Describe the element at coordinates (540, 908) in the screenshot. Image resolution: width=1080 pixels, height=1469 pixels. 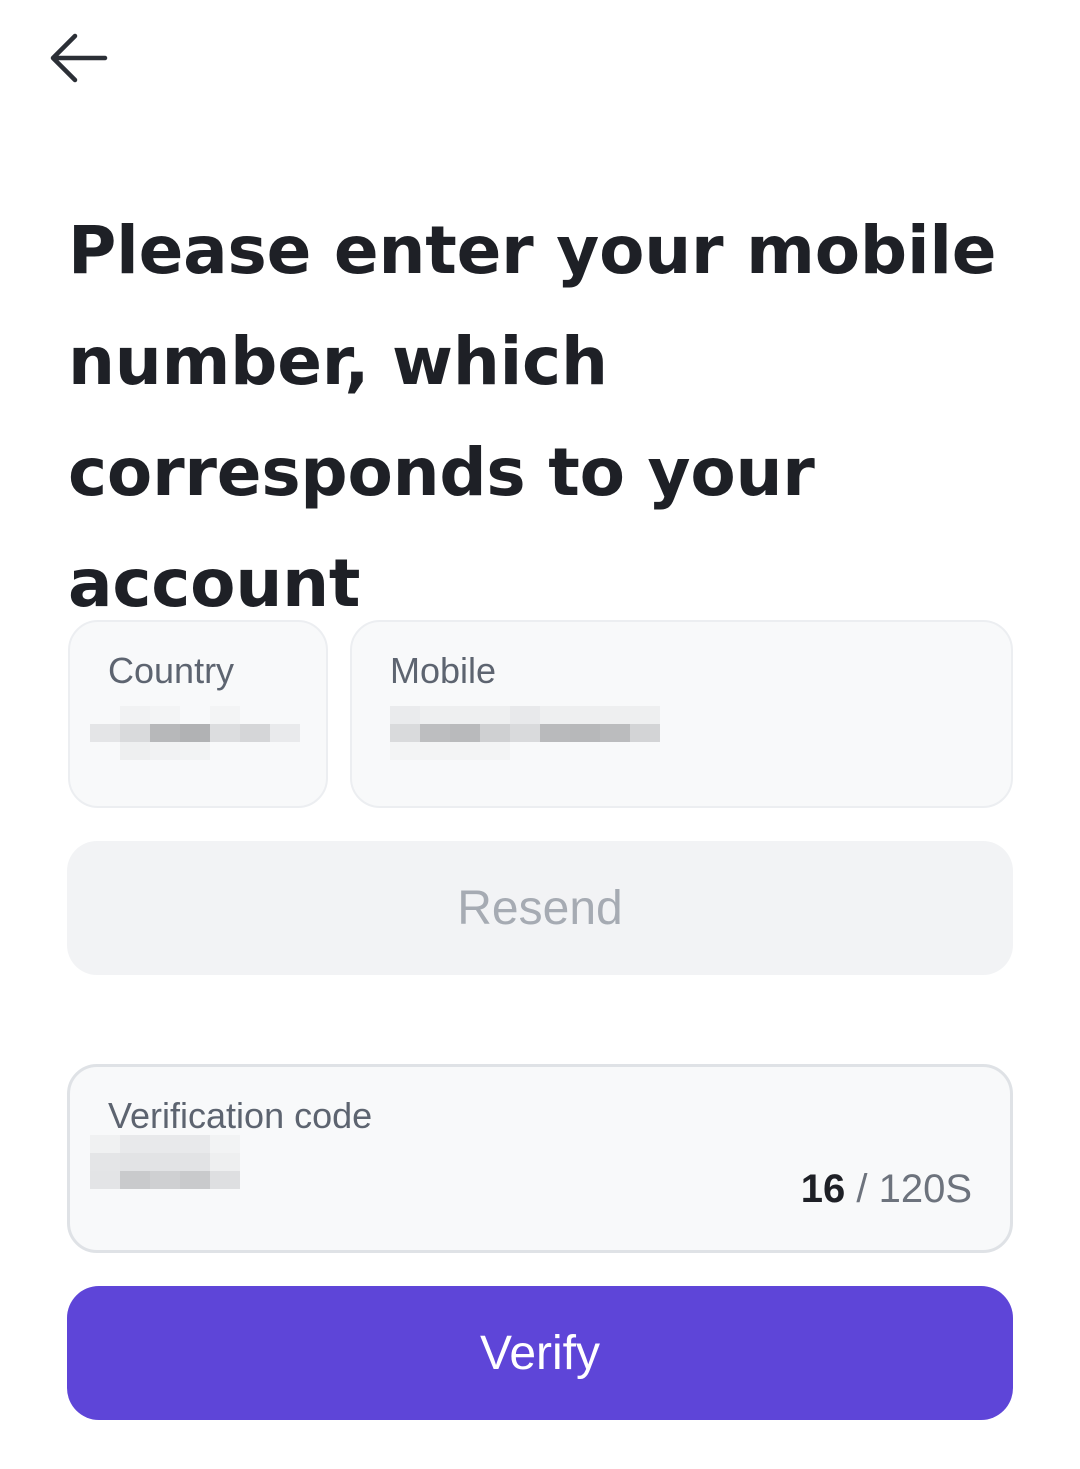
I see `resend-button: Resend` at that location.